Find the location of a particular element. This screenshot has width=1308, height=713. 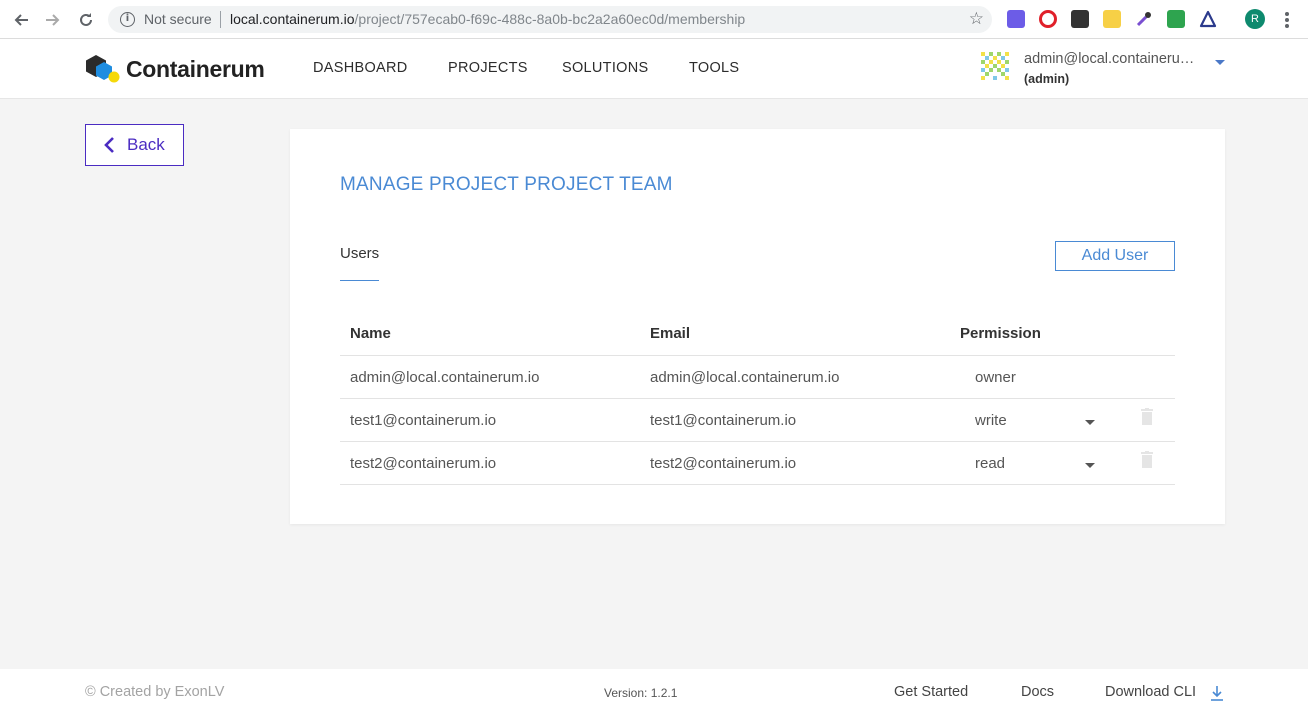

add-user-button: Add User is located at coordinates (1115, 256).